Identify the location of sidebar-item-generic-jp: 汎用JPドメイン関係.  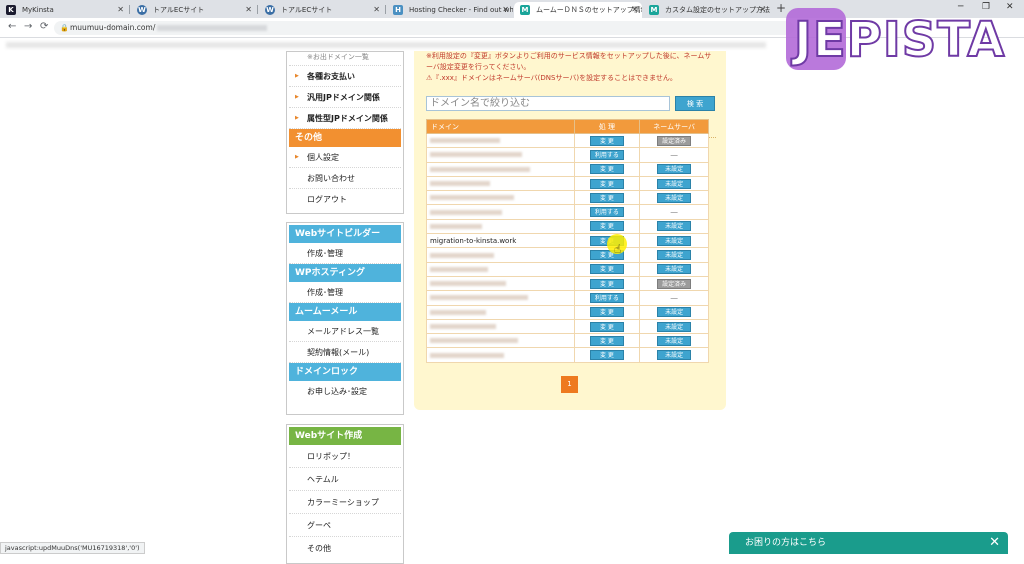
(345, 97).